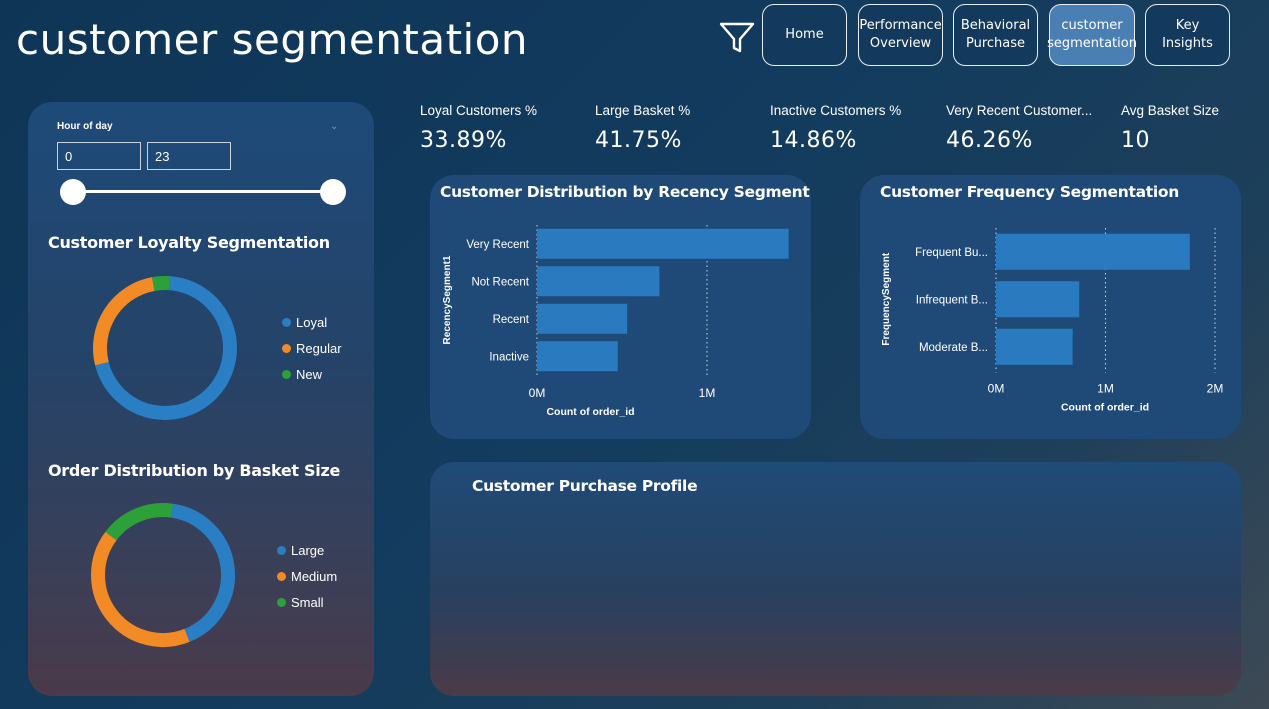  I want to click on nav-key-insights-label: Key Insights, so click(1187, 34).